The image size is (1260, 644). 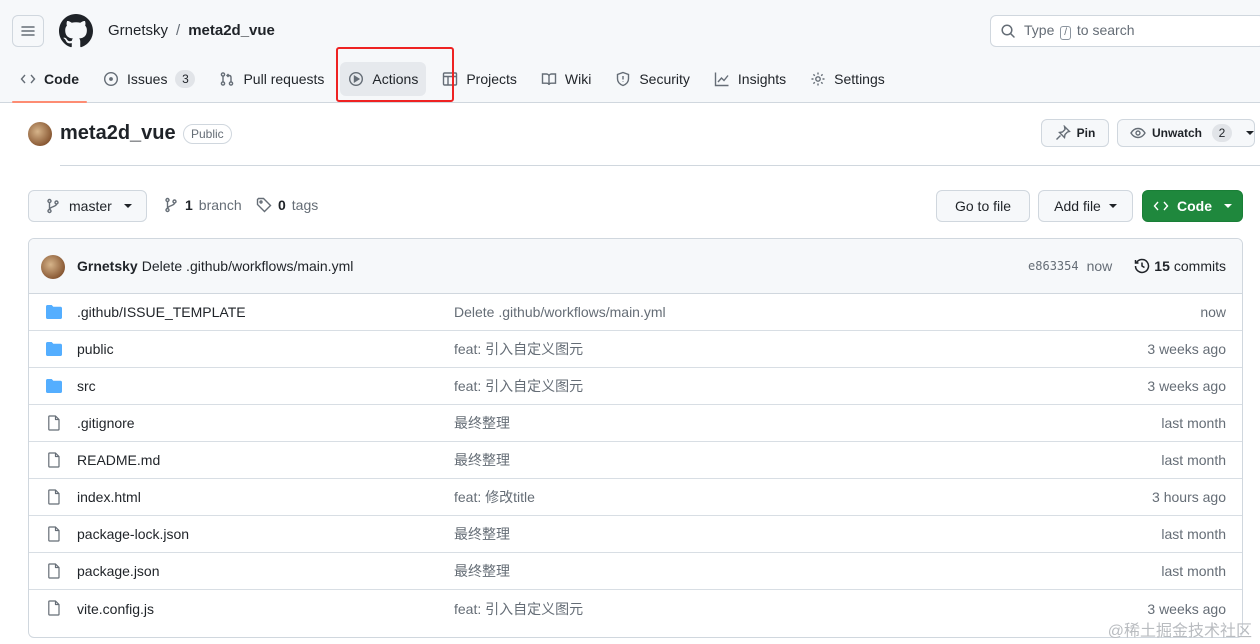 I want to click on graph-icon, so click(x=721, y=79).